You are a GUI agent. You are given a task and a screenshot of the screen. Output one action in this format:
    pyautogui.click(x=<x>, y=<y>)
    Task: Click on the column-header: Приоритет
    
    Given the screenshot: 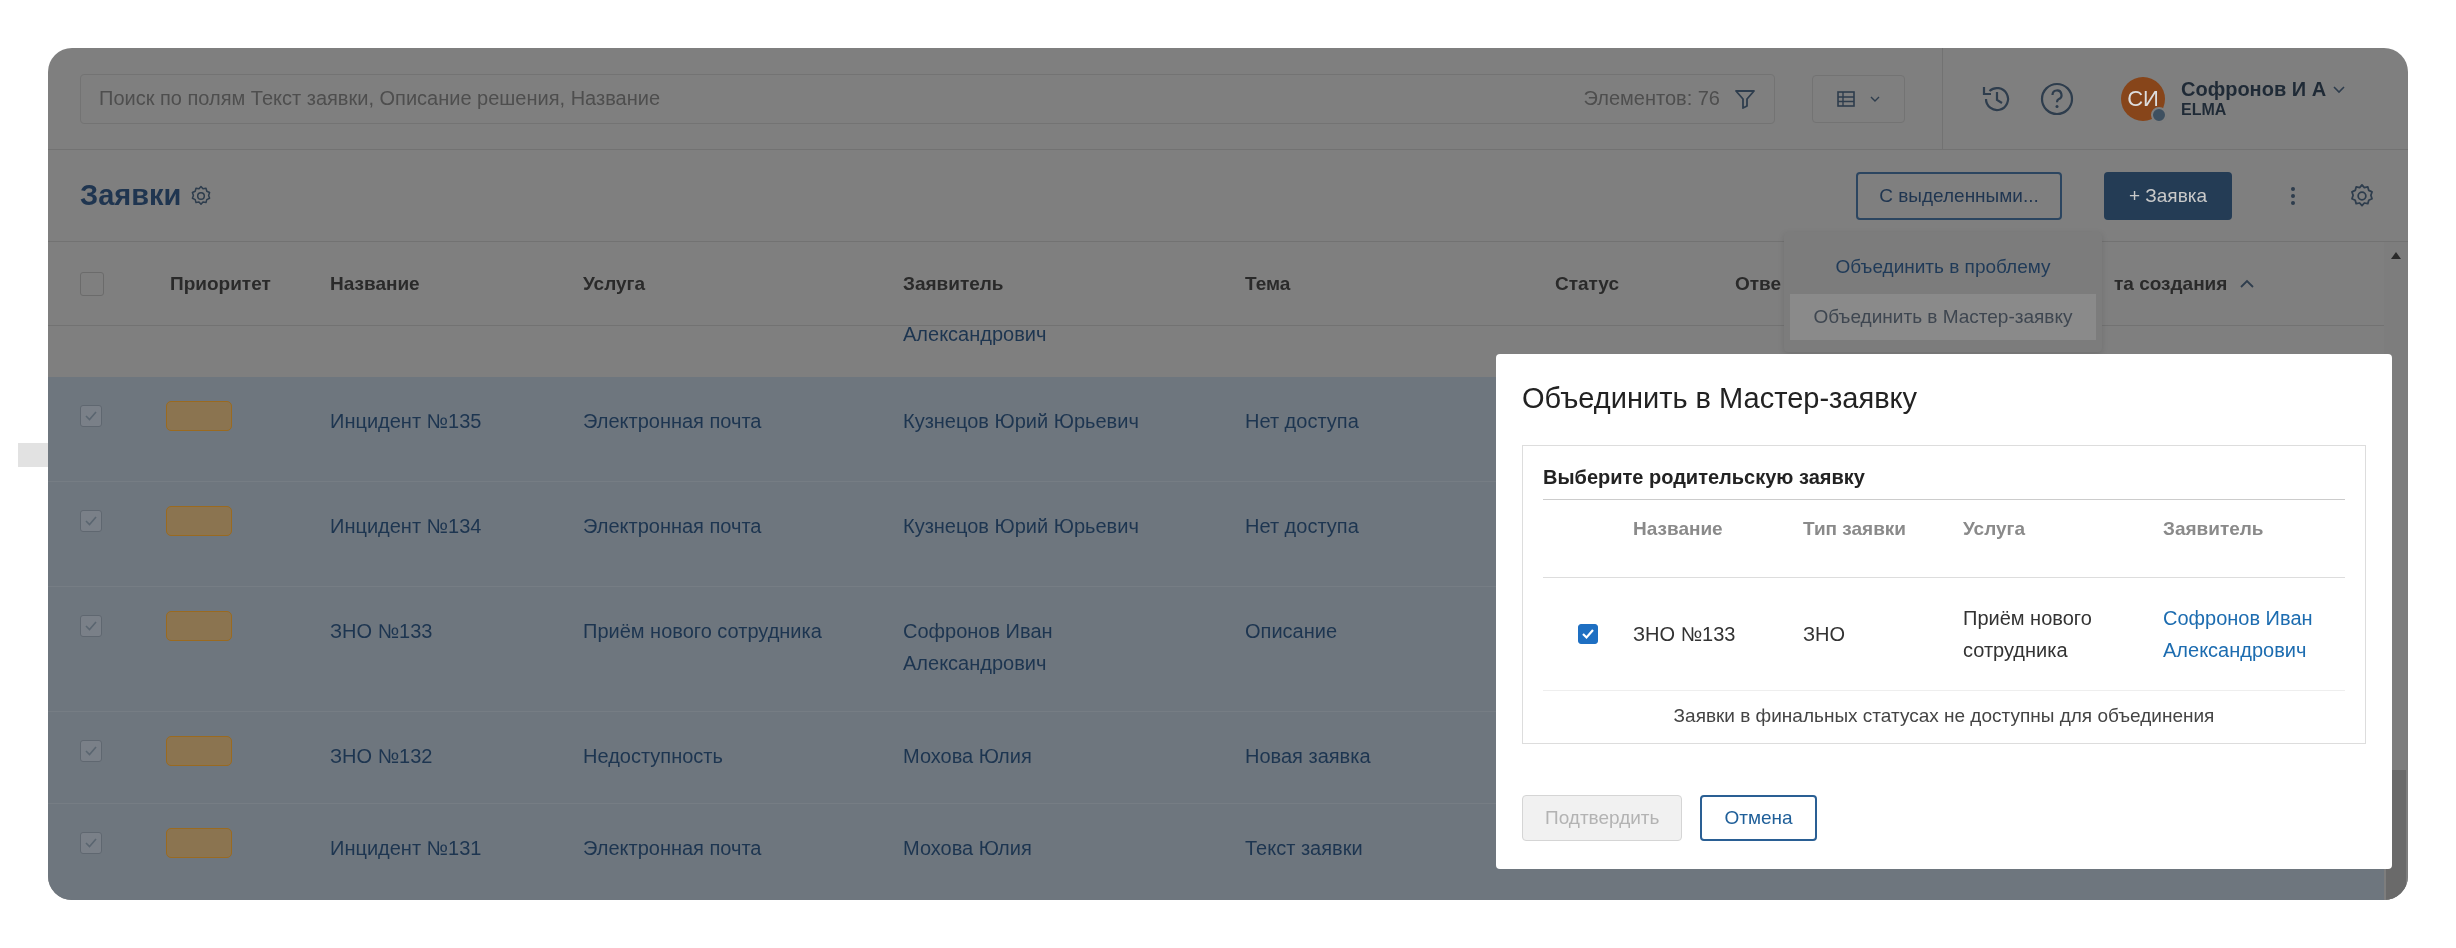 What is the action you would take?
    pyautogui.click(x=220, y=283)
    